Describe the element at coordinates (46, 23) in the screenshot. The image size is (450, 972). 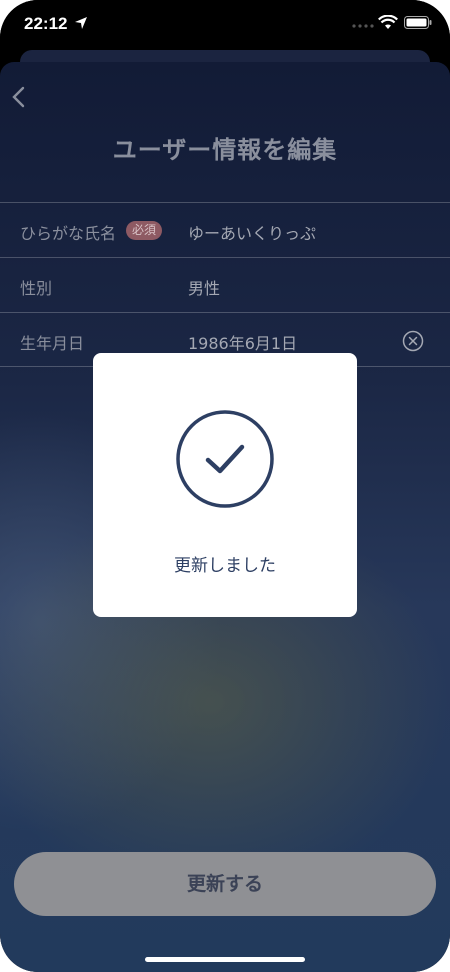
I see `status-time: 22:12` at that location.